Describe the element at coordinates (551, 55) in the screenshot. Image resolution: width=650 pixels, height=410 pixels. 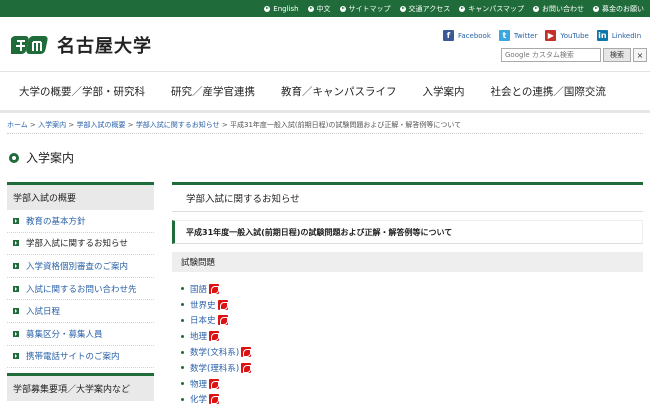
I see `search-input` at that location.